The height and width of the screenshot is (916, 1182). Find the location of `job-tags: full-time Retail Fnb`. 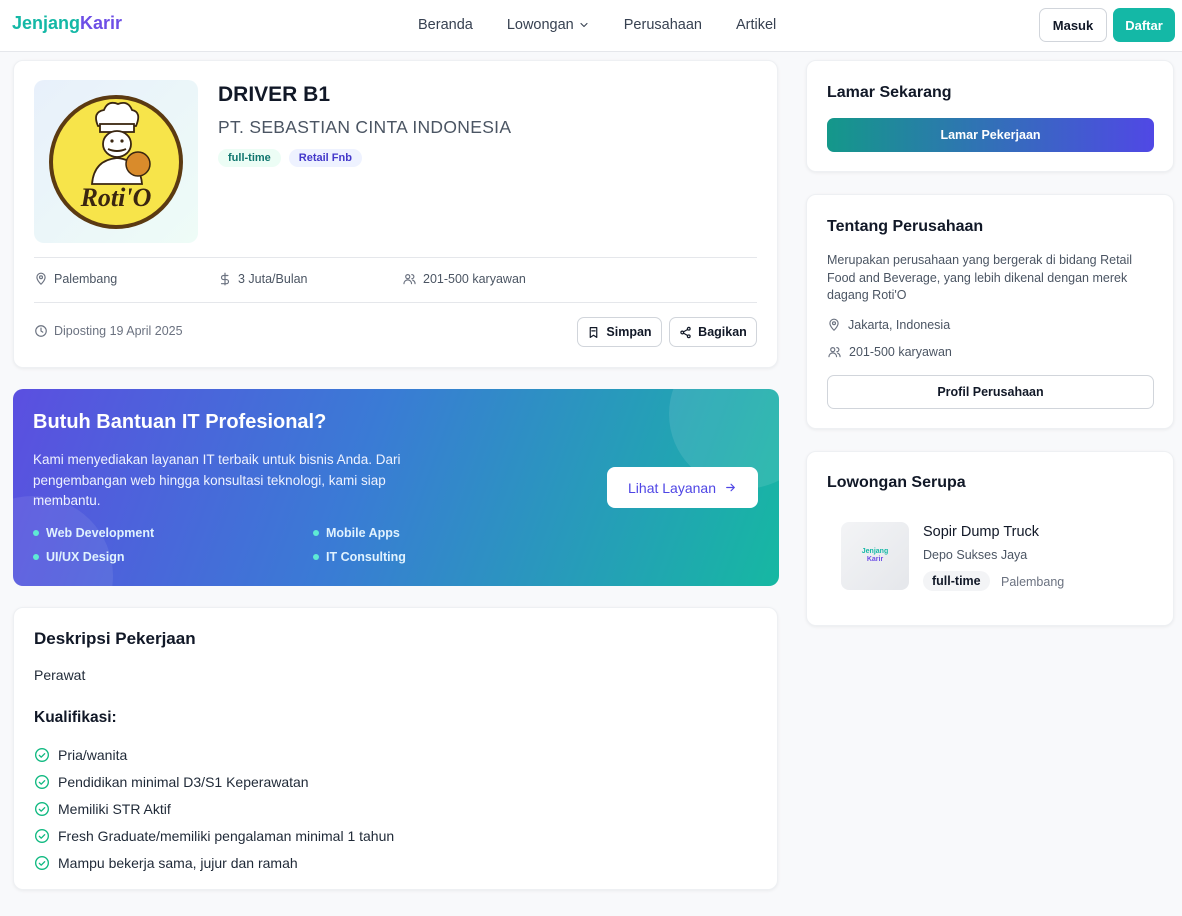

job-tags: full-time Retail Fnb is located at coordinates (290, 158).